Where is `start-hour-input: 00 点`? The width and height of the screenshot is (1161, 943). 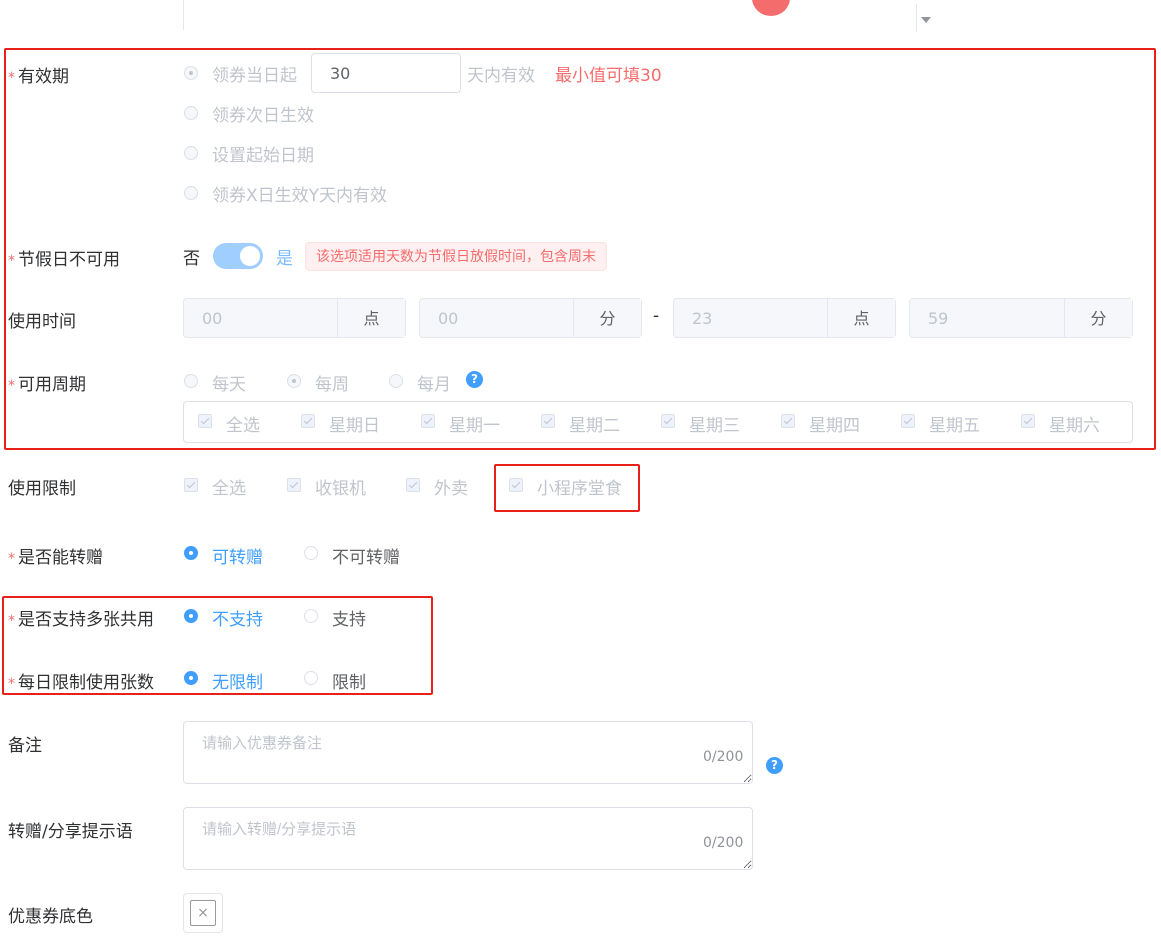
start-hour-input: 00 点 is located at coordinates (294, 318).